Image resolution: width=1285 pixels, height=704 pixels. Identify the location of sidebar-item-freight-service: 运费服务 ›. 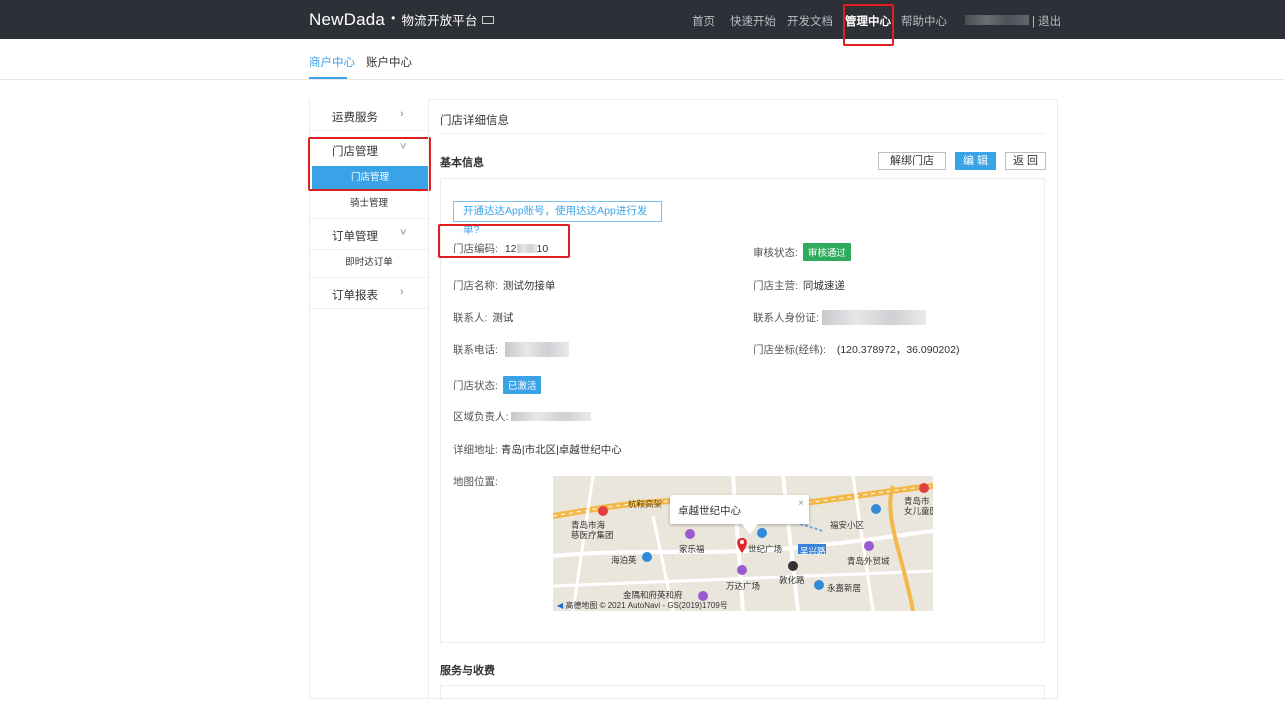
(369, 115).